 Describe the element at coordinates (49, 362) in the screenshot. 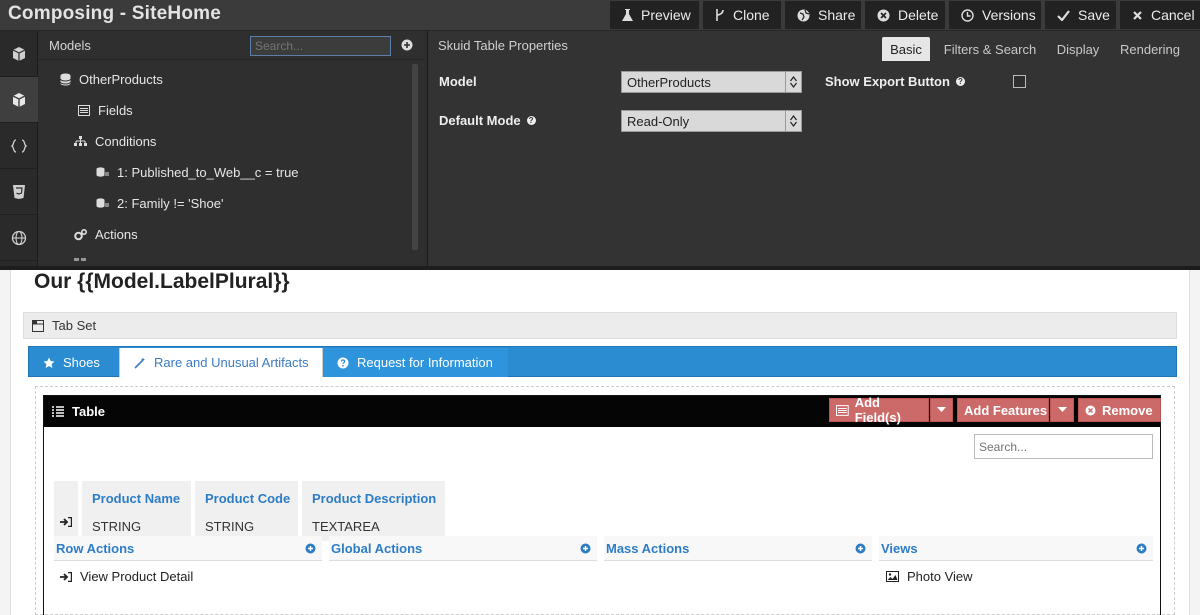

I see `star-icon` at that location.